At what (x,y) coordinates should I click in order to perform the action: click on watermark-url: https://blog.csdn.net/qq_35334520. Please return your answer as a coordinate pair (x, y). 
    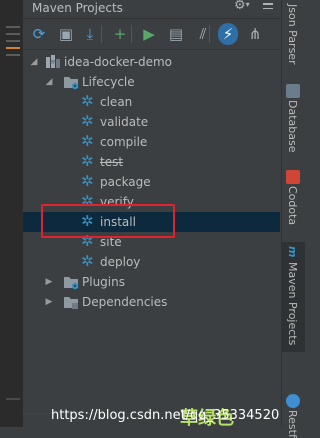
    Looking at the image, I should click on (165, 415).